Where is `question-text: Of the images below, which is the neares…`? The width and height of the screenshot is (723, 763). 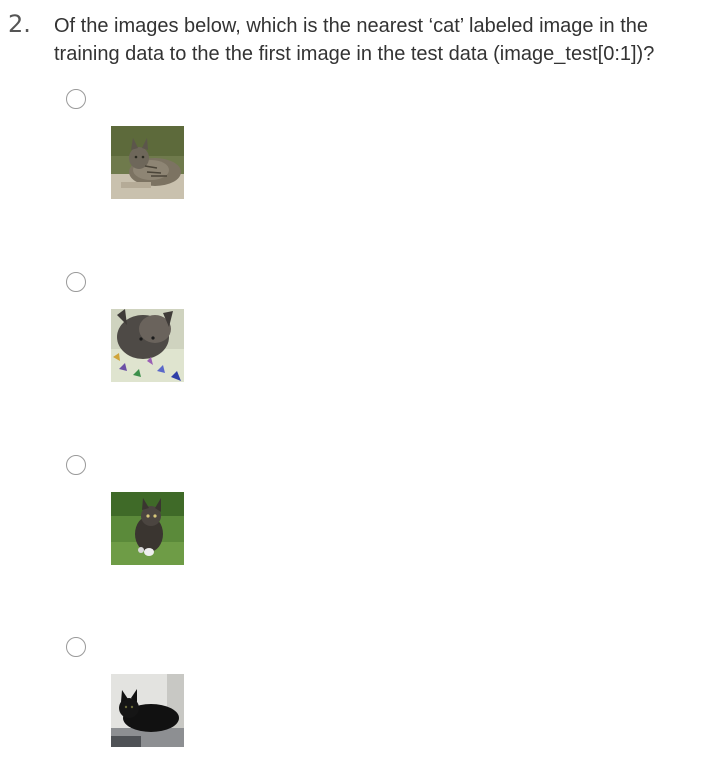 question-text: Of the images below, which is the neares… is located at coordinates (354, 40).